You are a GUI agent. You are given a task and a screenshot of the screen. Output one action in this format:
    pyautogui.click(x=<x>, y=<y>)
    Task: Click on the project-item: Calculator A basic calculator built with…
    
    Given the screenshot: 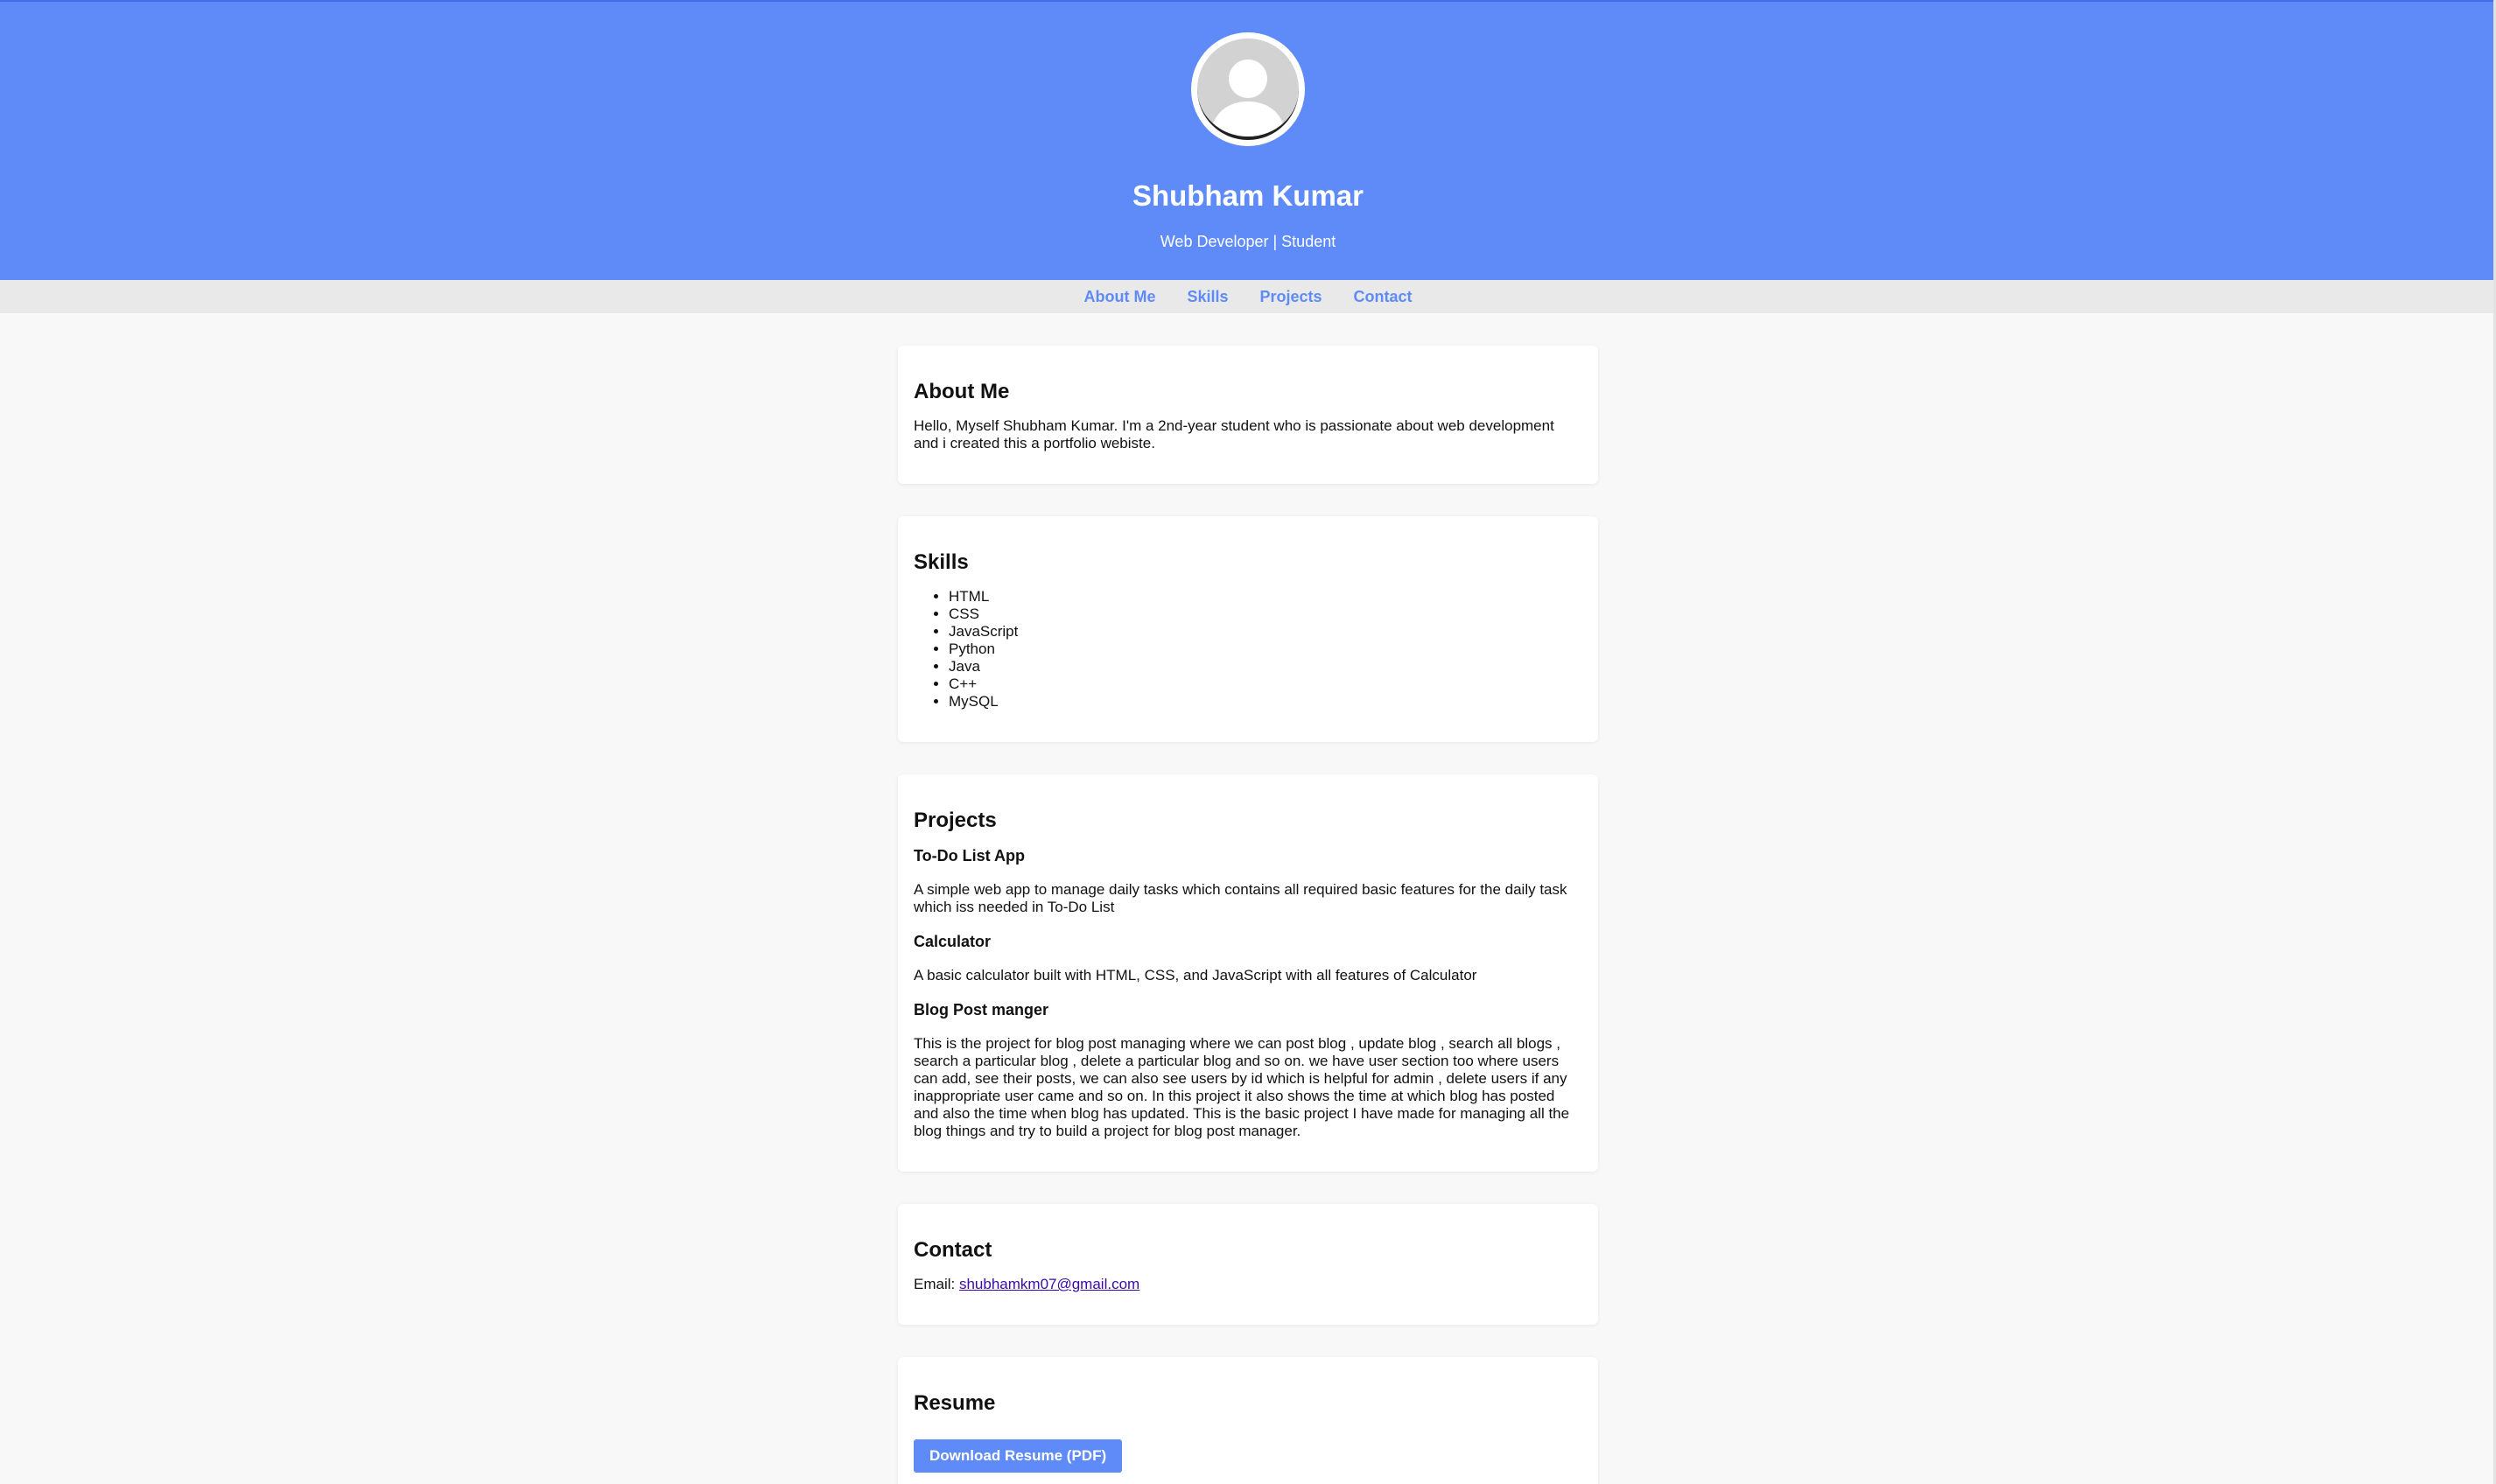 What is the action you would take?
    pyautogui.click(x=1248, y=958)
    